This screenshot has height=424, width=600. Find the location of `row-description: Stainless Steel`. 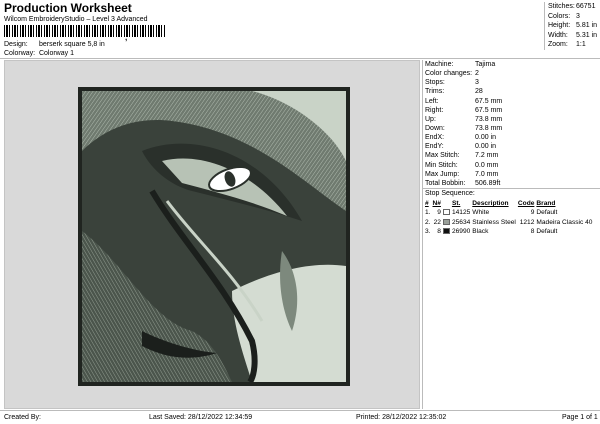

row-description: Stainless Steel is located at coordinates (494, 222).